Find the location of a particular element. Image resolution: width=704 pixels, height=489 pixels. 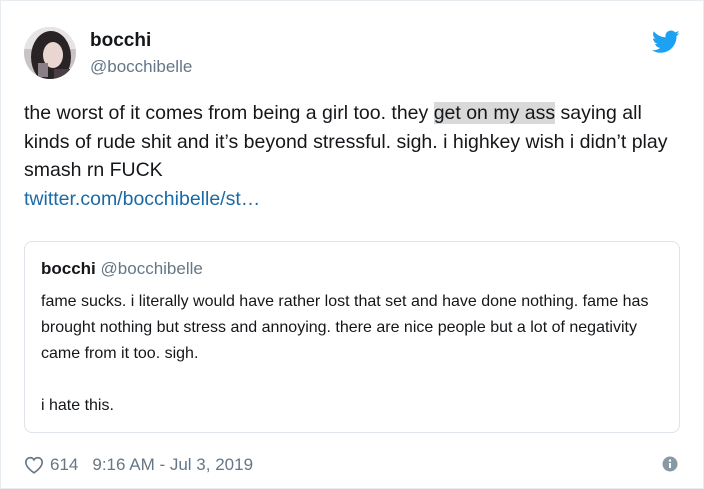

tweet-meta: 614 9:16 AM - Jul 3, 2019 is located at coordinates (138, 465).